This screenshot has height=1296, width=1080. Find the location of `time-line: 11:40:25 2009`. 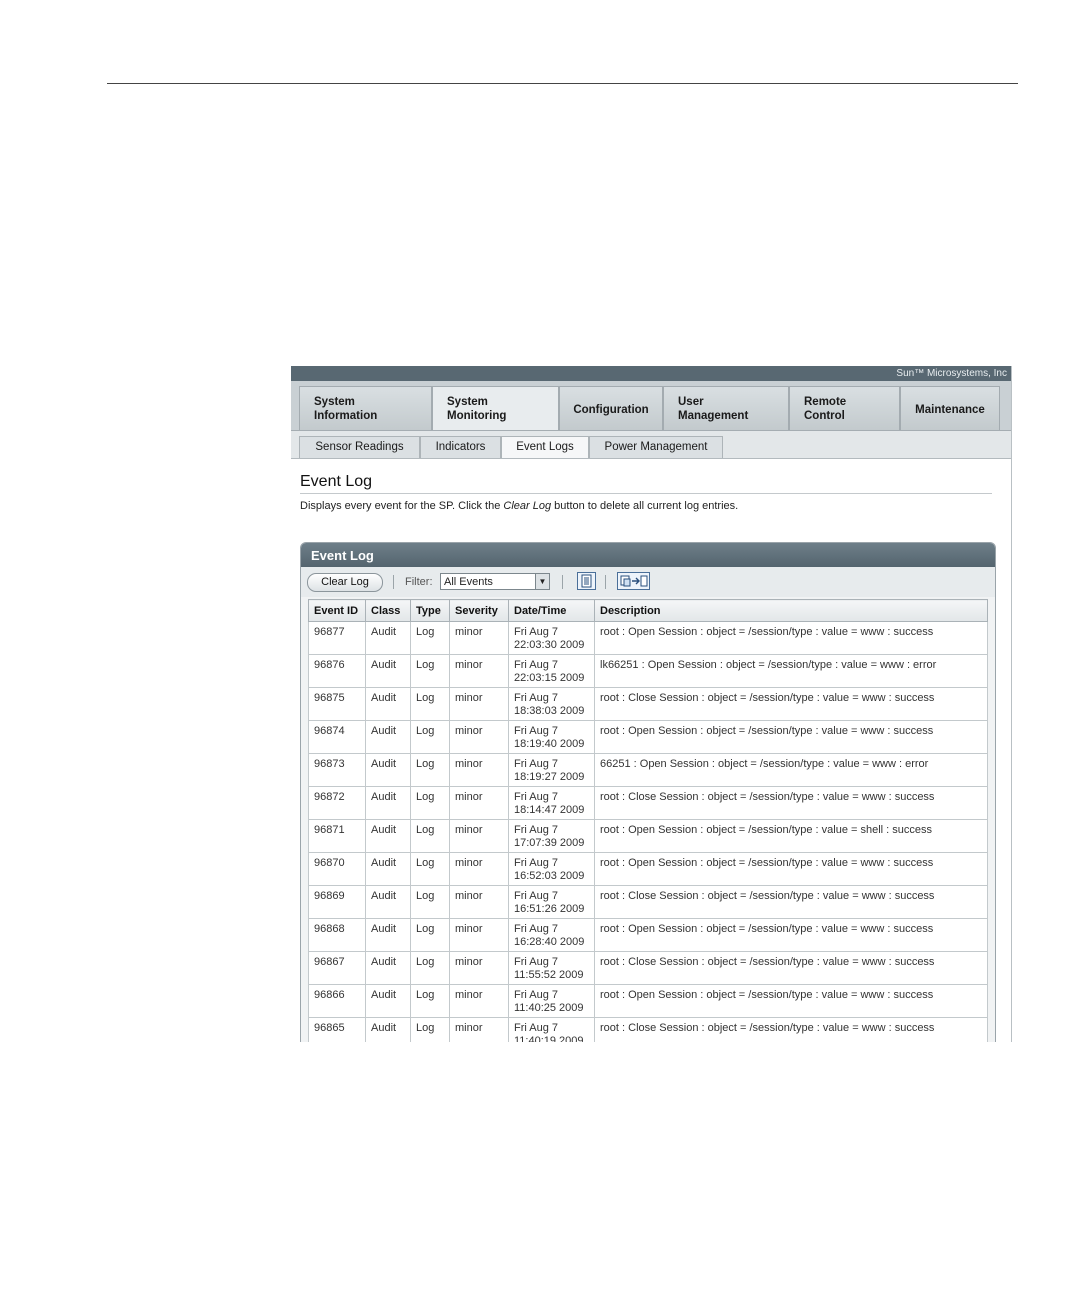

time-line: 11:40:25 2009 is located at coordinates (549, 1008).